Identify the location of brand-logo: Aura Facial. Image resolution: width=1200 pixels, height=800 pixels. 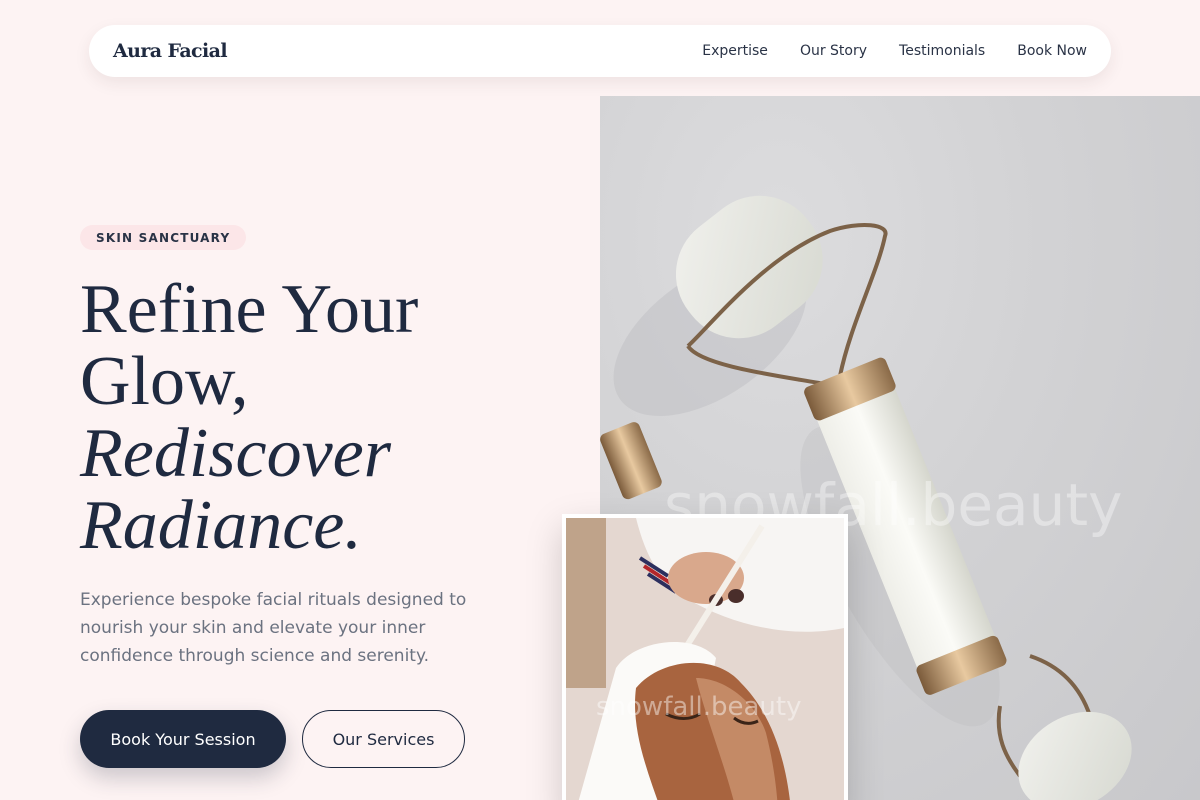
(170, 51).